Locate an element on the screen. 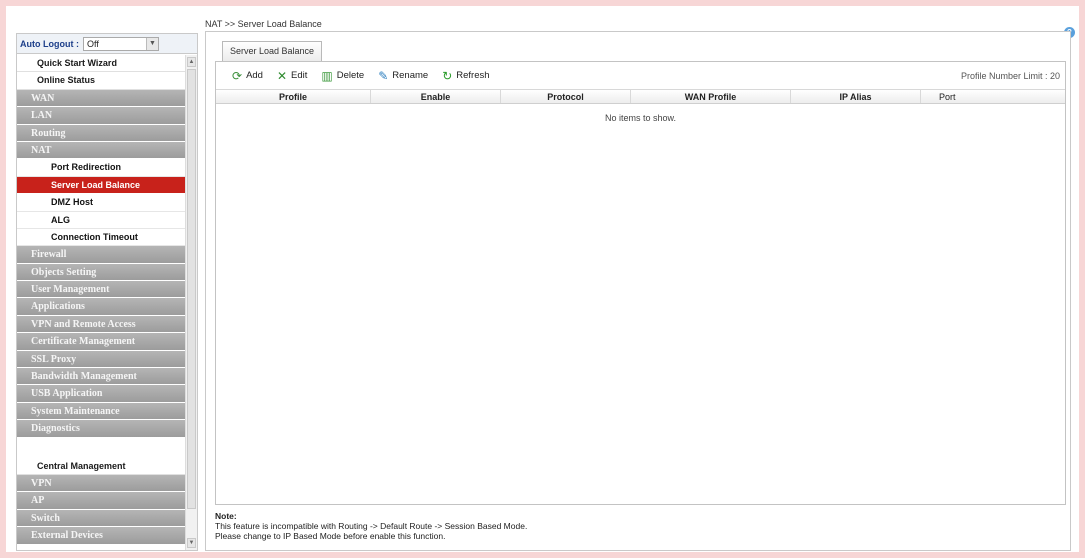 This screenshot has height=558, width=1085. sidebar-item-applications: Applications is located at coordinates (101, 307).